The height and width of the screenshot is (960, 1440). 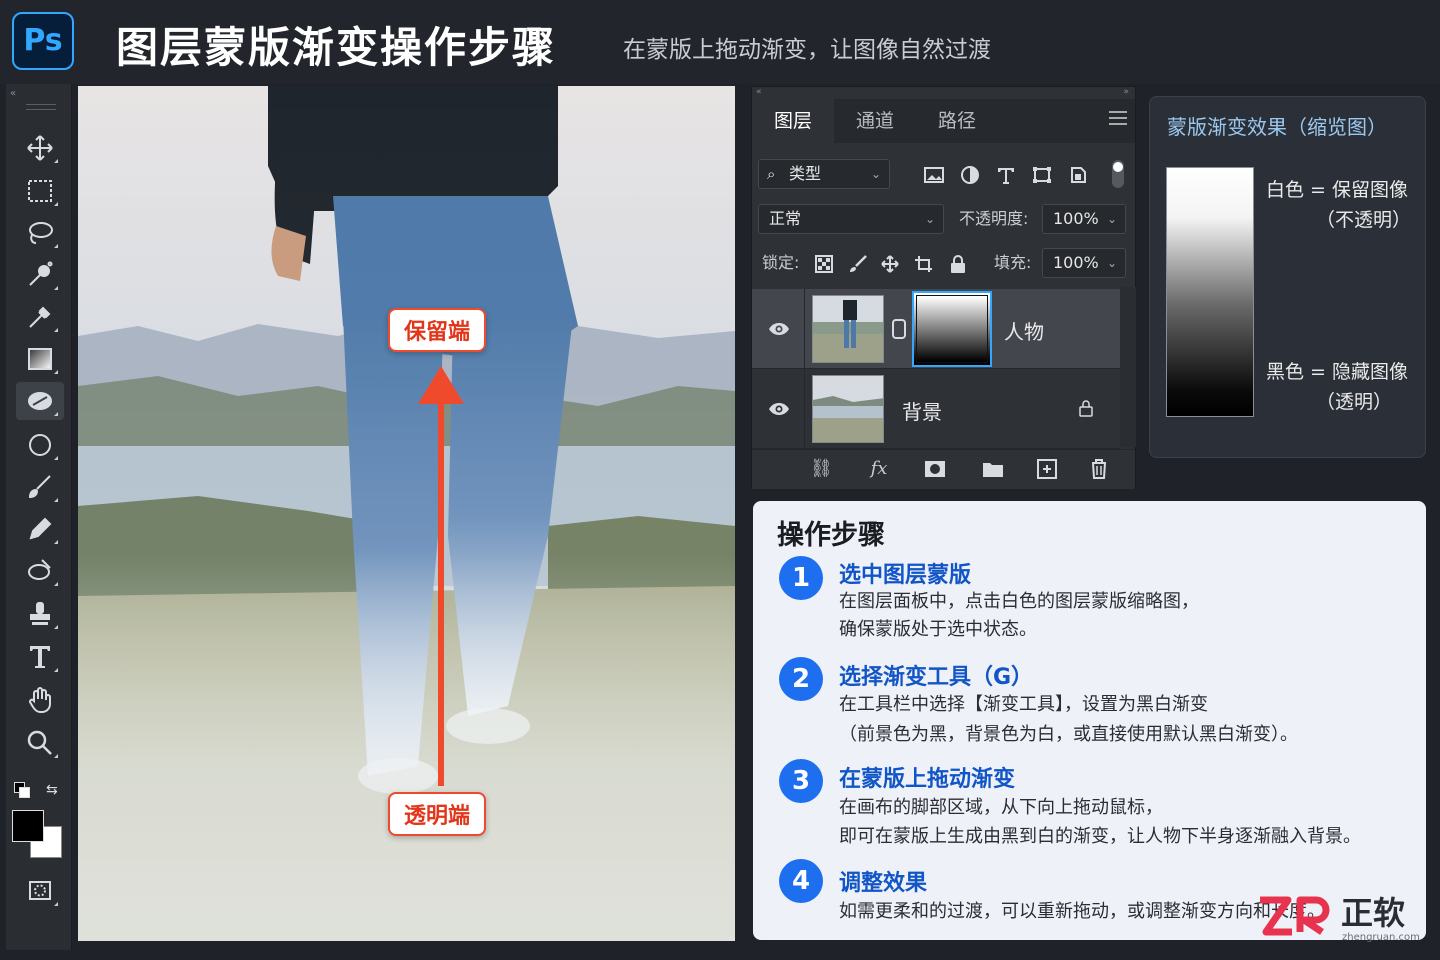 What do you see at coordinates (922, 410) in the screenshot?
I see `layer-name-background: 背景` at bounding box center [922, 410].